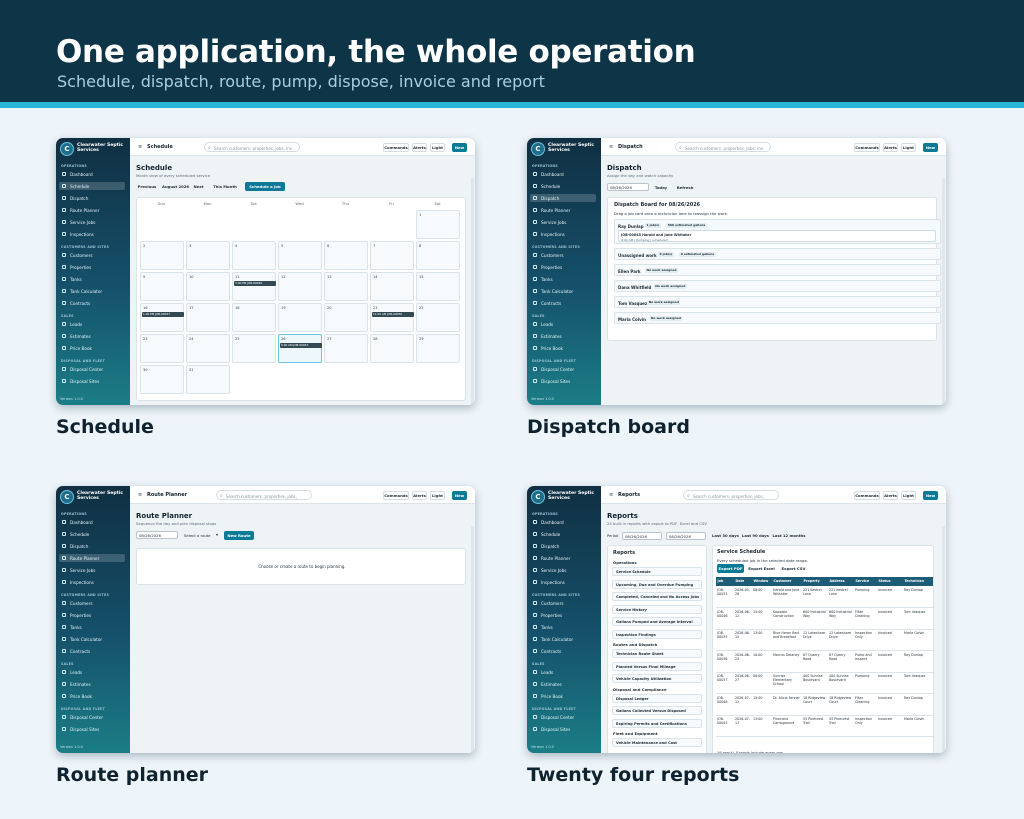 This screenshot has height=819, width=1024. Describe the element at coordinates (254, 348) in the screenshot. I see `calendar-day: 25` at that location.